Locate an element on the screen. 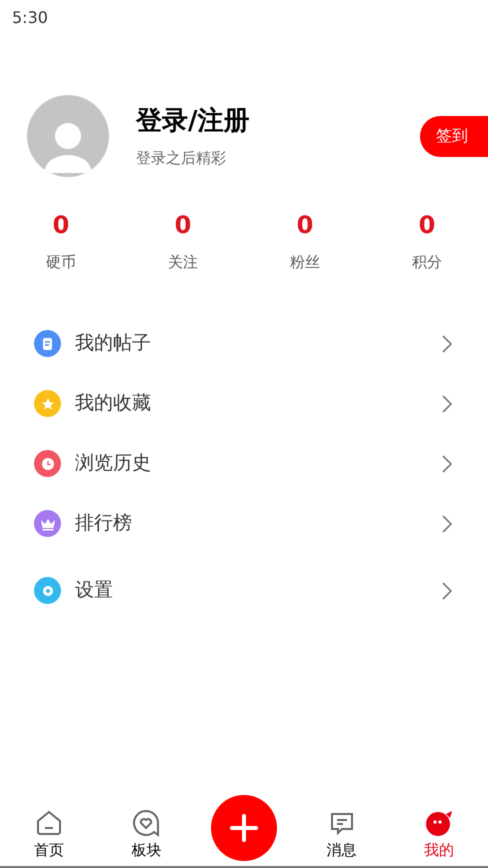  menu-item: 浏览历史 is located at coordinates (244, 464).